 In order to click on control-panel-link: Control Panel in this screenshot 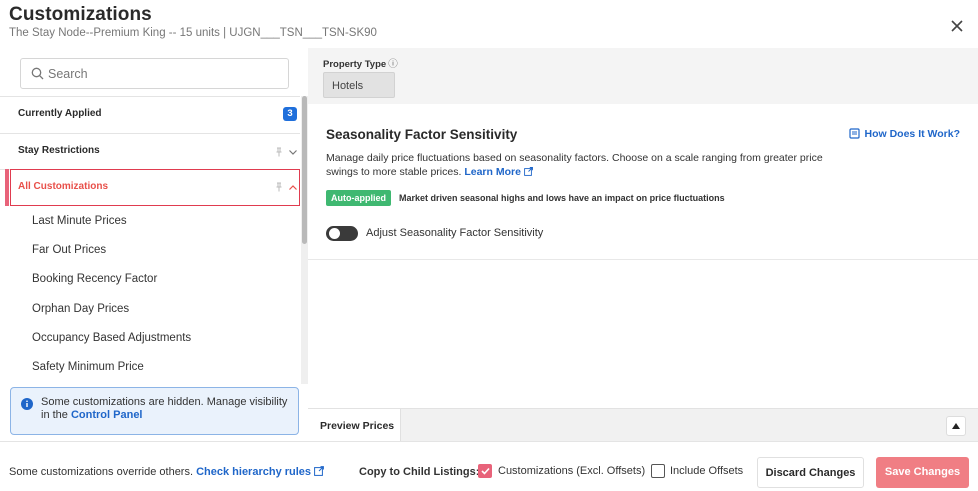, I will do `click(107, 415)`.